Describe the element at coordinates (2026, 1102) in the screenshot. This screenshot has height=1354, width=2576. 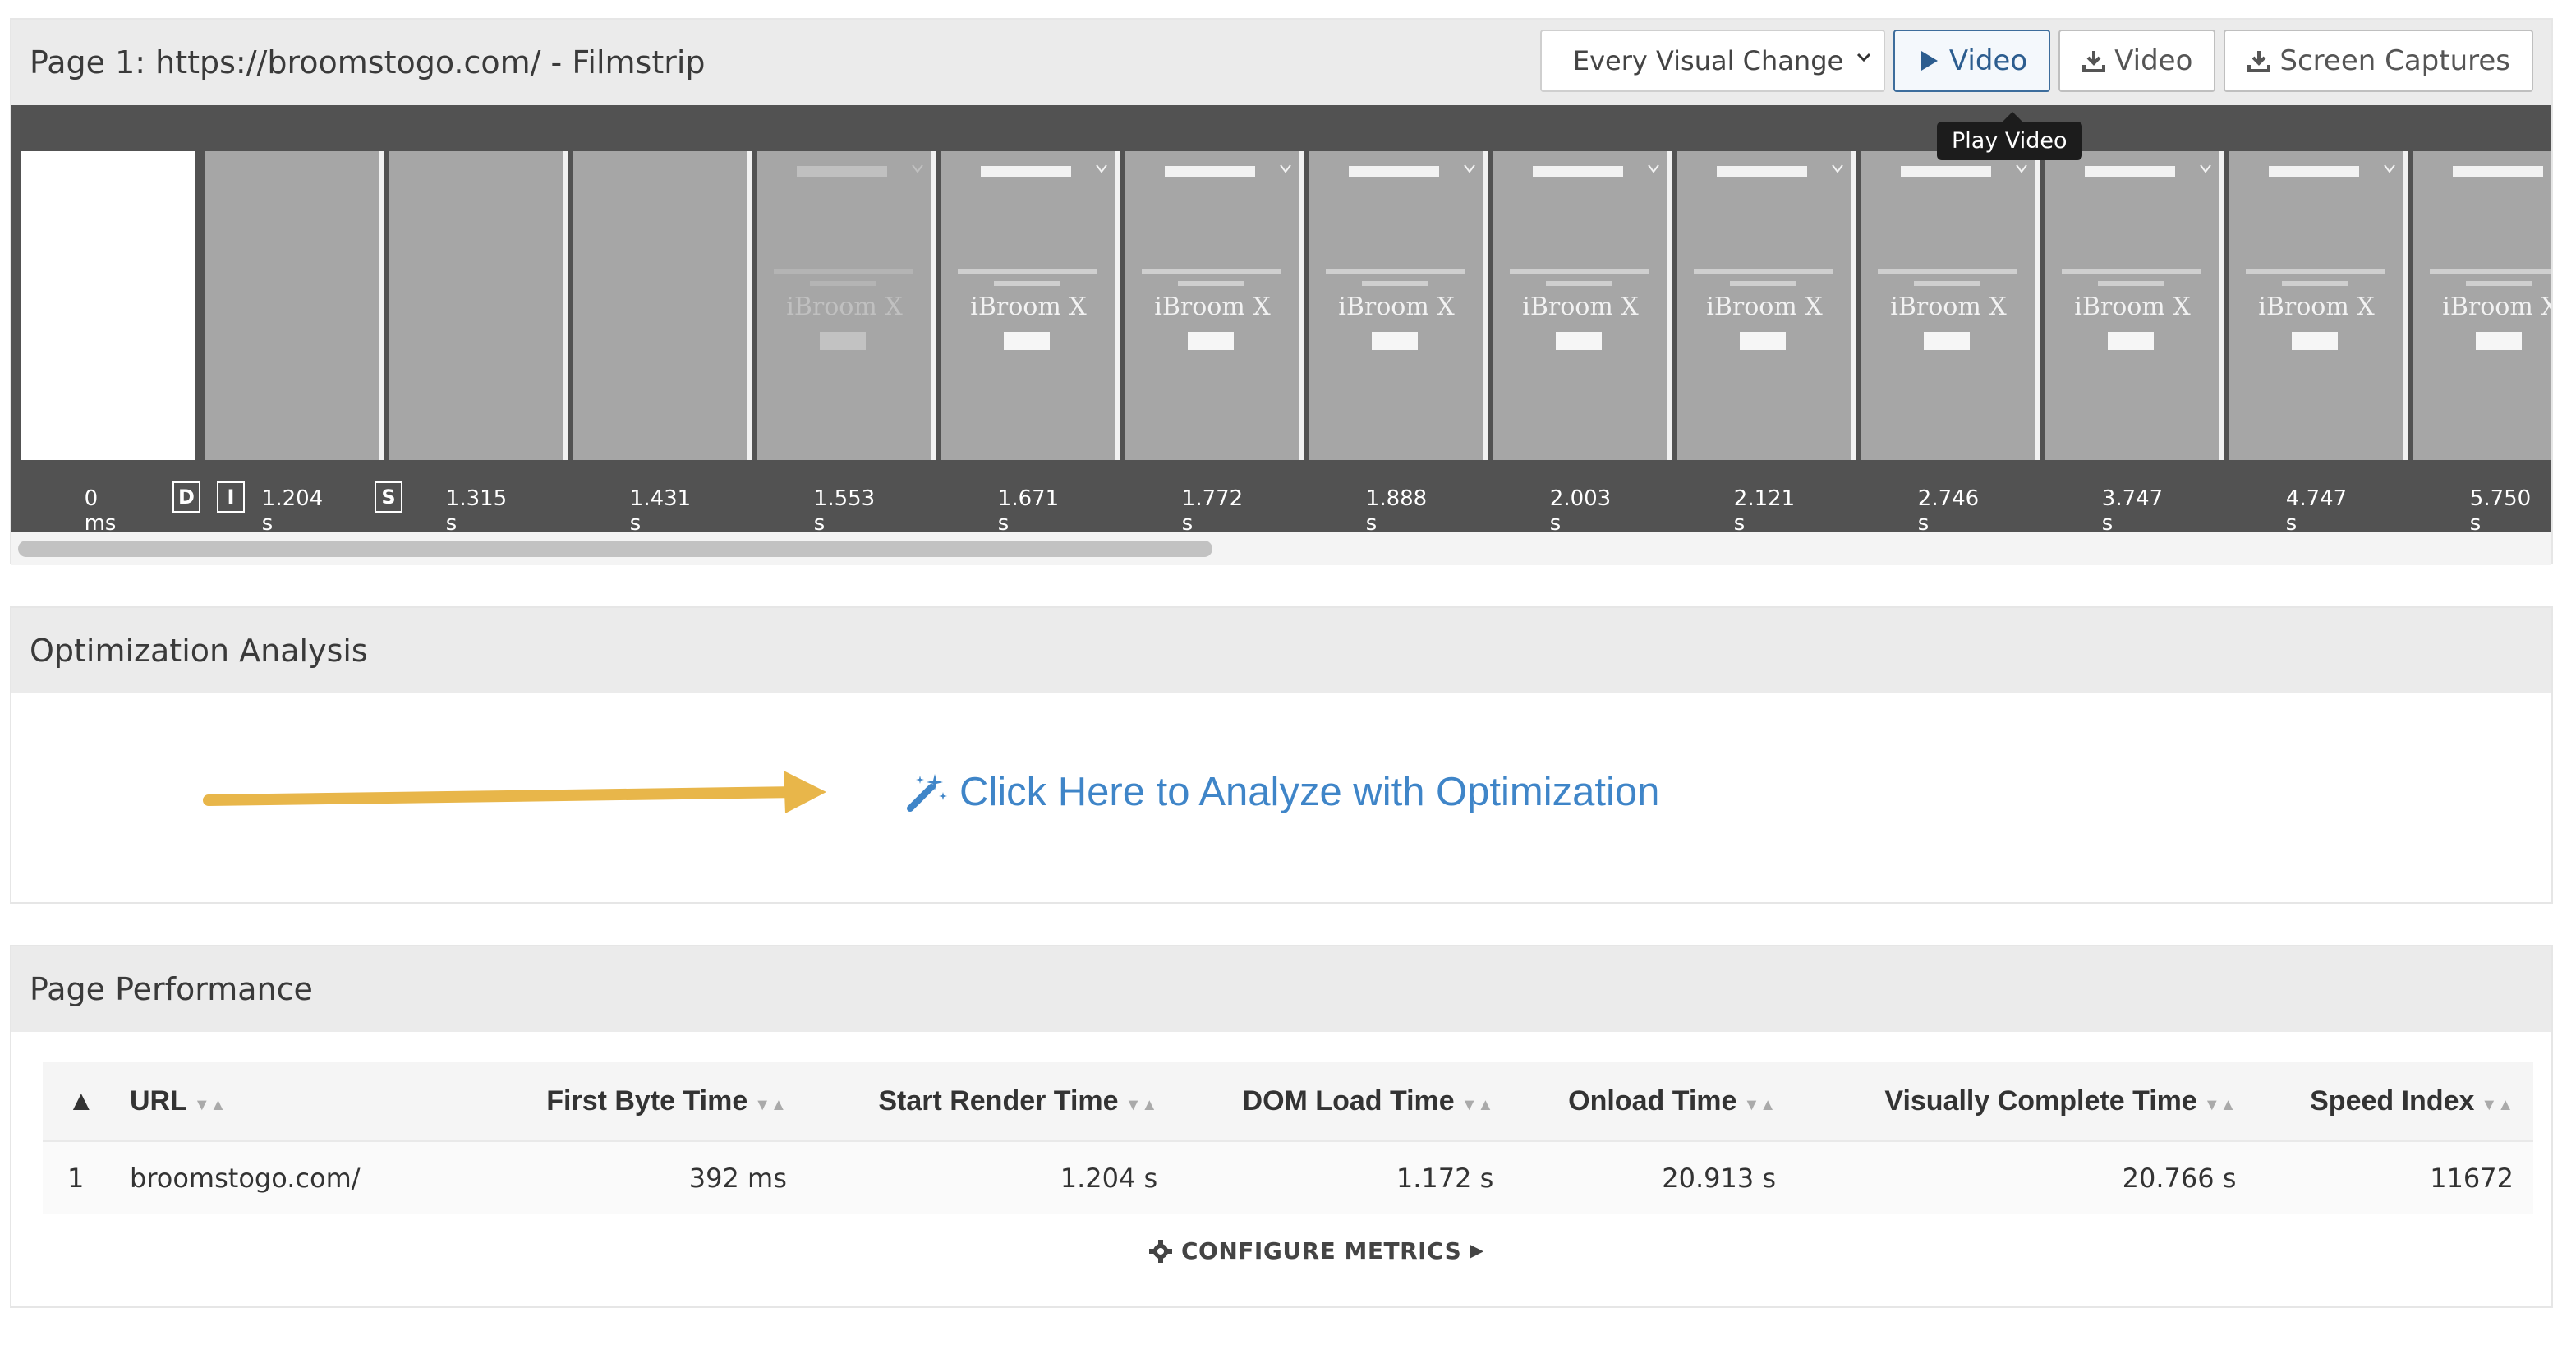
I see `column-header-visually-complete: Visually Complete Time ▼▲` at that location.